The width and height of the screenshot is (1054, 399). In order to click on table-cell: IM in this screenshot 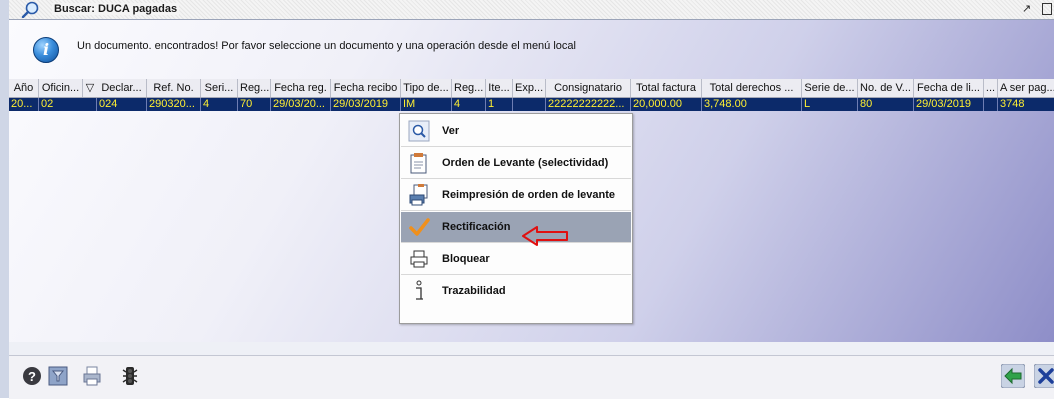, I will do `click(426, 104)`.